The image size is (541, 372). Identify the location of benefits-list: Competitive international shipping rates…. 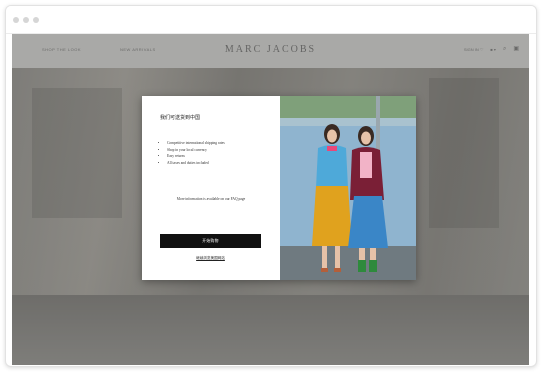
(192, 153).